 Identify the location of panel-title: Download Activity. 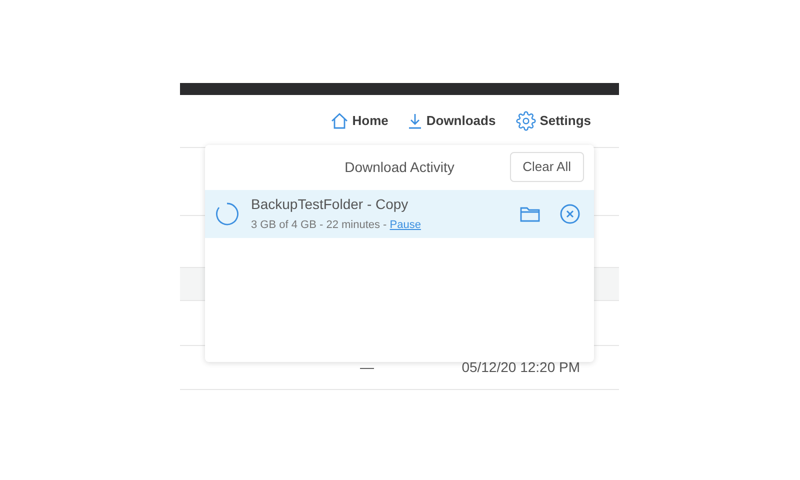
(399, 167).